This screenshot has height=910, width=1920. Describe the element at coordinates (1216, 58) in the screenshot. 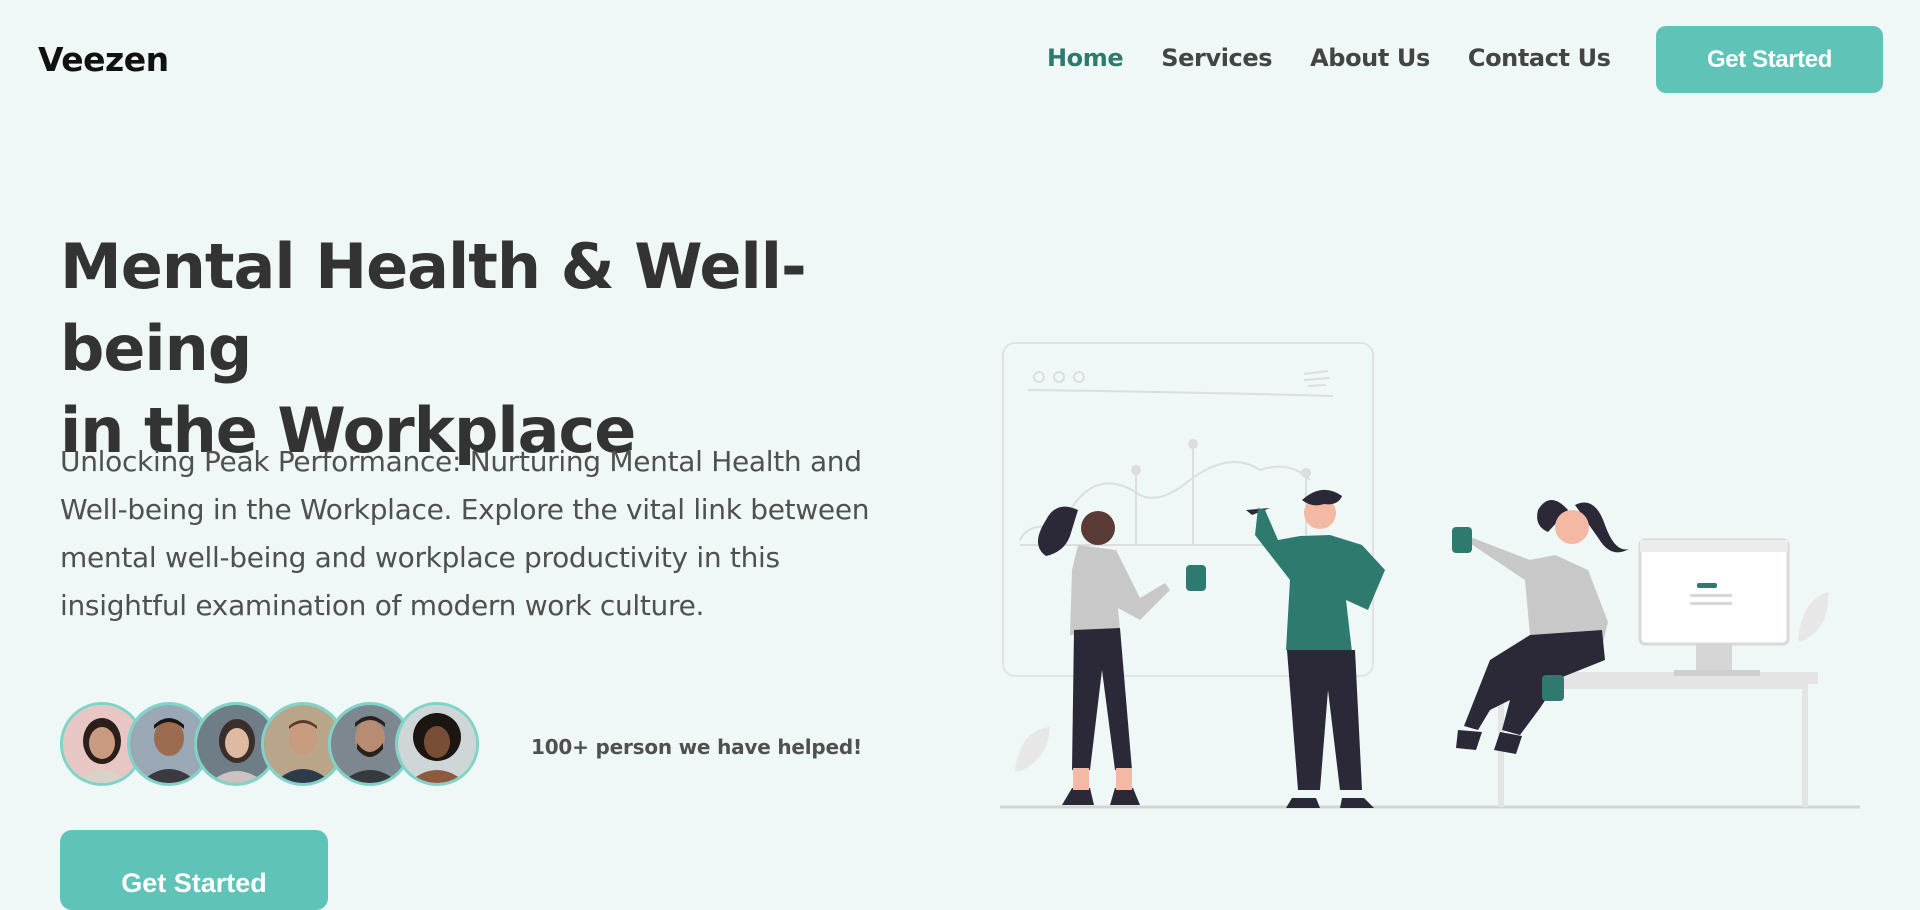

I see `nav-link-services: Services` at that location.